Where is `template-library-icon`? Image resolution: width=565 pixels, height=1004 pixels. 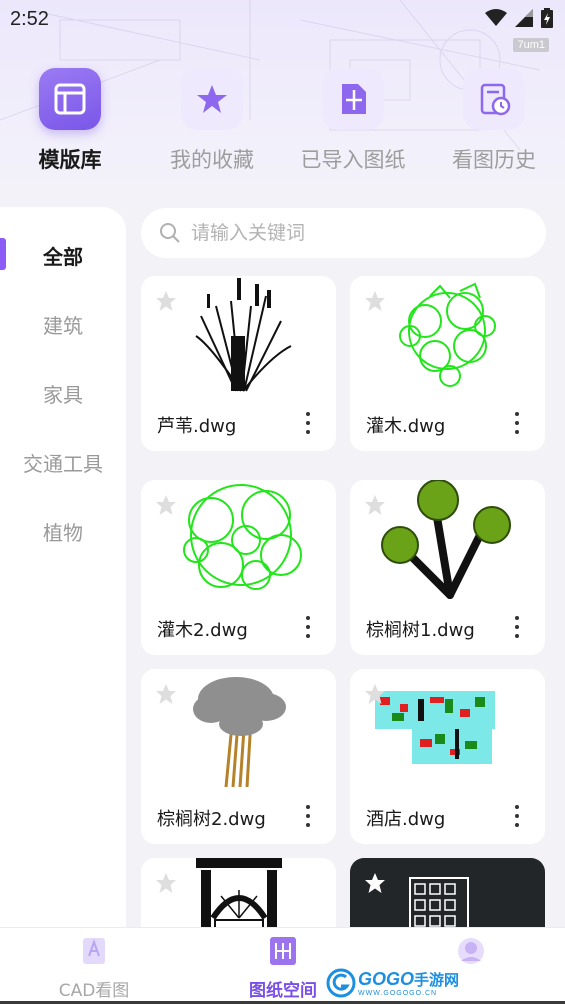 template-library-icon is located at coordinates (70, 99).